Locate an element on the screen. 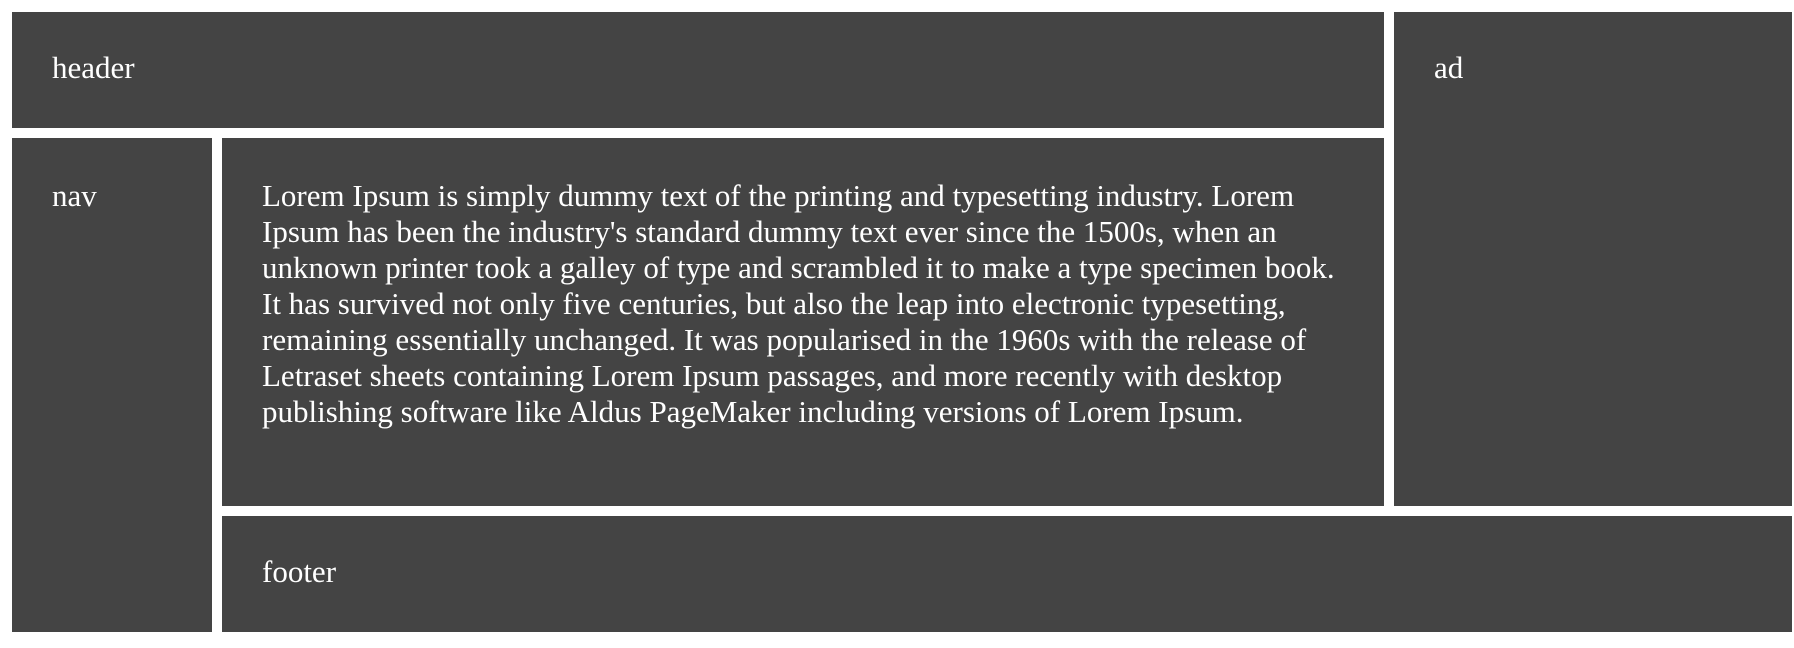 This screenshot has width=1794, height=648. nav-panel: nav is located at coordinates (112, 385).